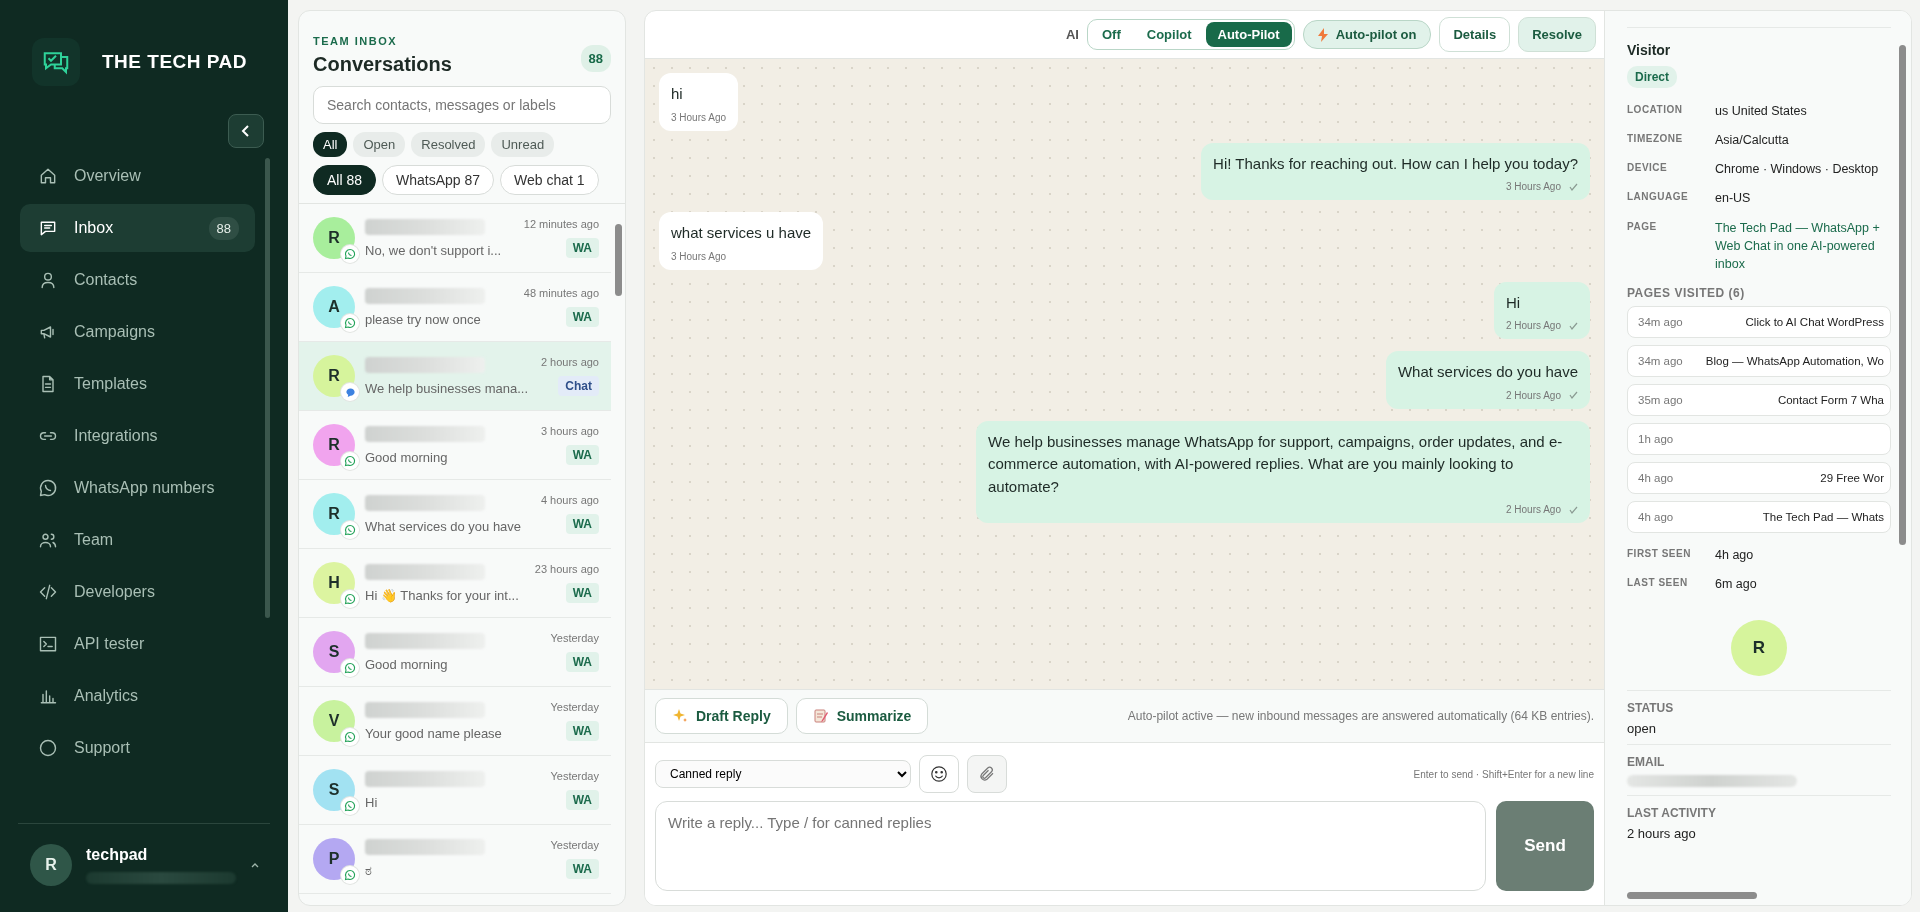 This screenshot has height=912, width=1920. I want to click on conversation-row: H Hi 👋 Thanks for your int... 23 hours ago WA, so click(455, 583).